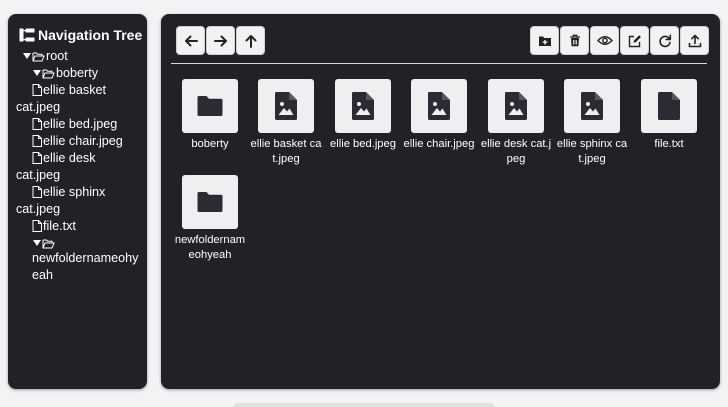 This screenshot has height=407, width=728. What do you see at coordinates (77, 226) in the screenshot?
I see `tree-file-item: file.txt` at bounding box center [77, 226].